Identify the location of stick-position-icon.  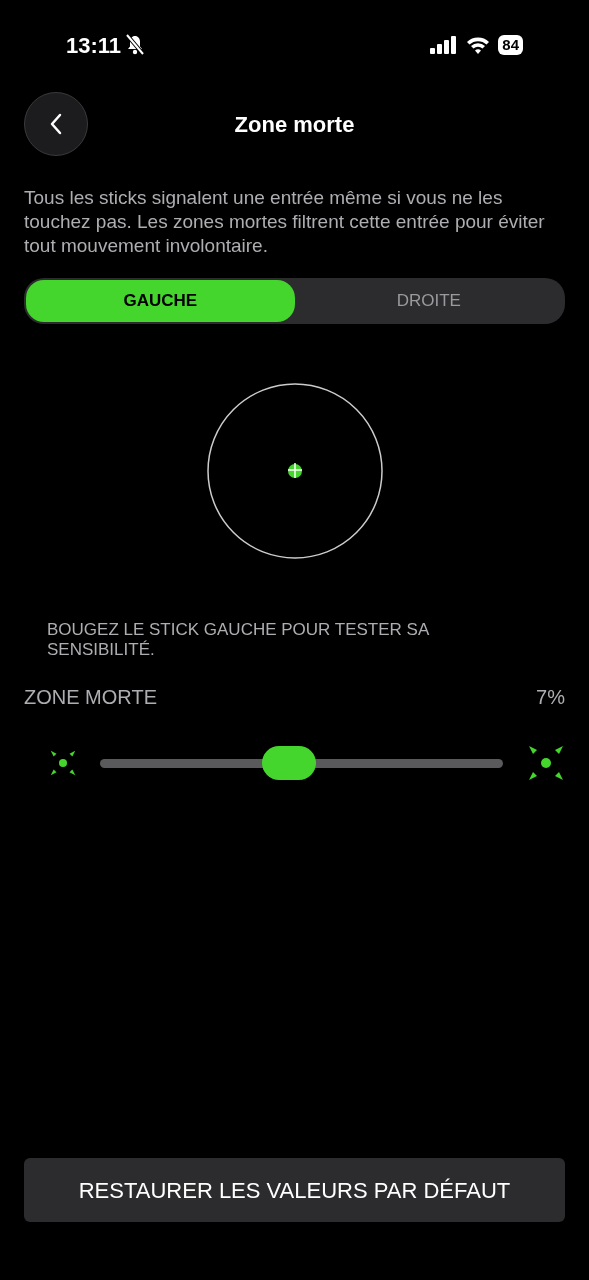
(294, 470).